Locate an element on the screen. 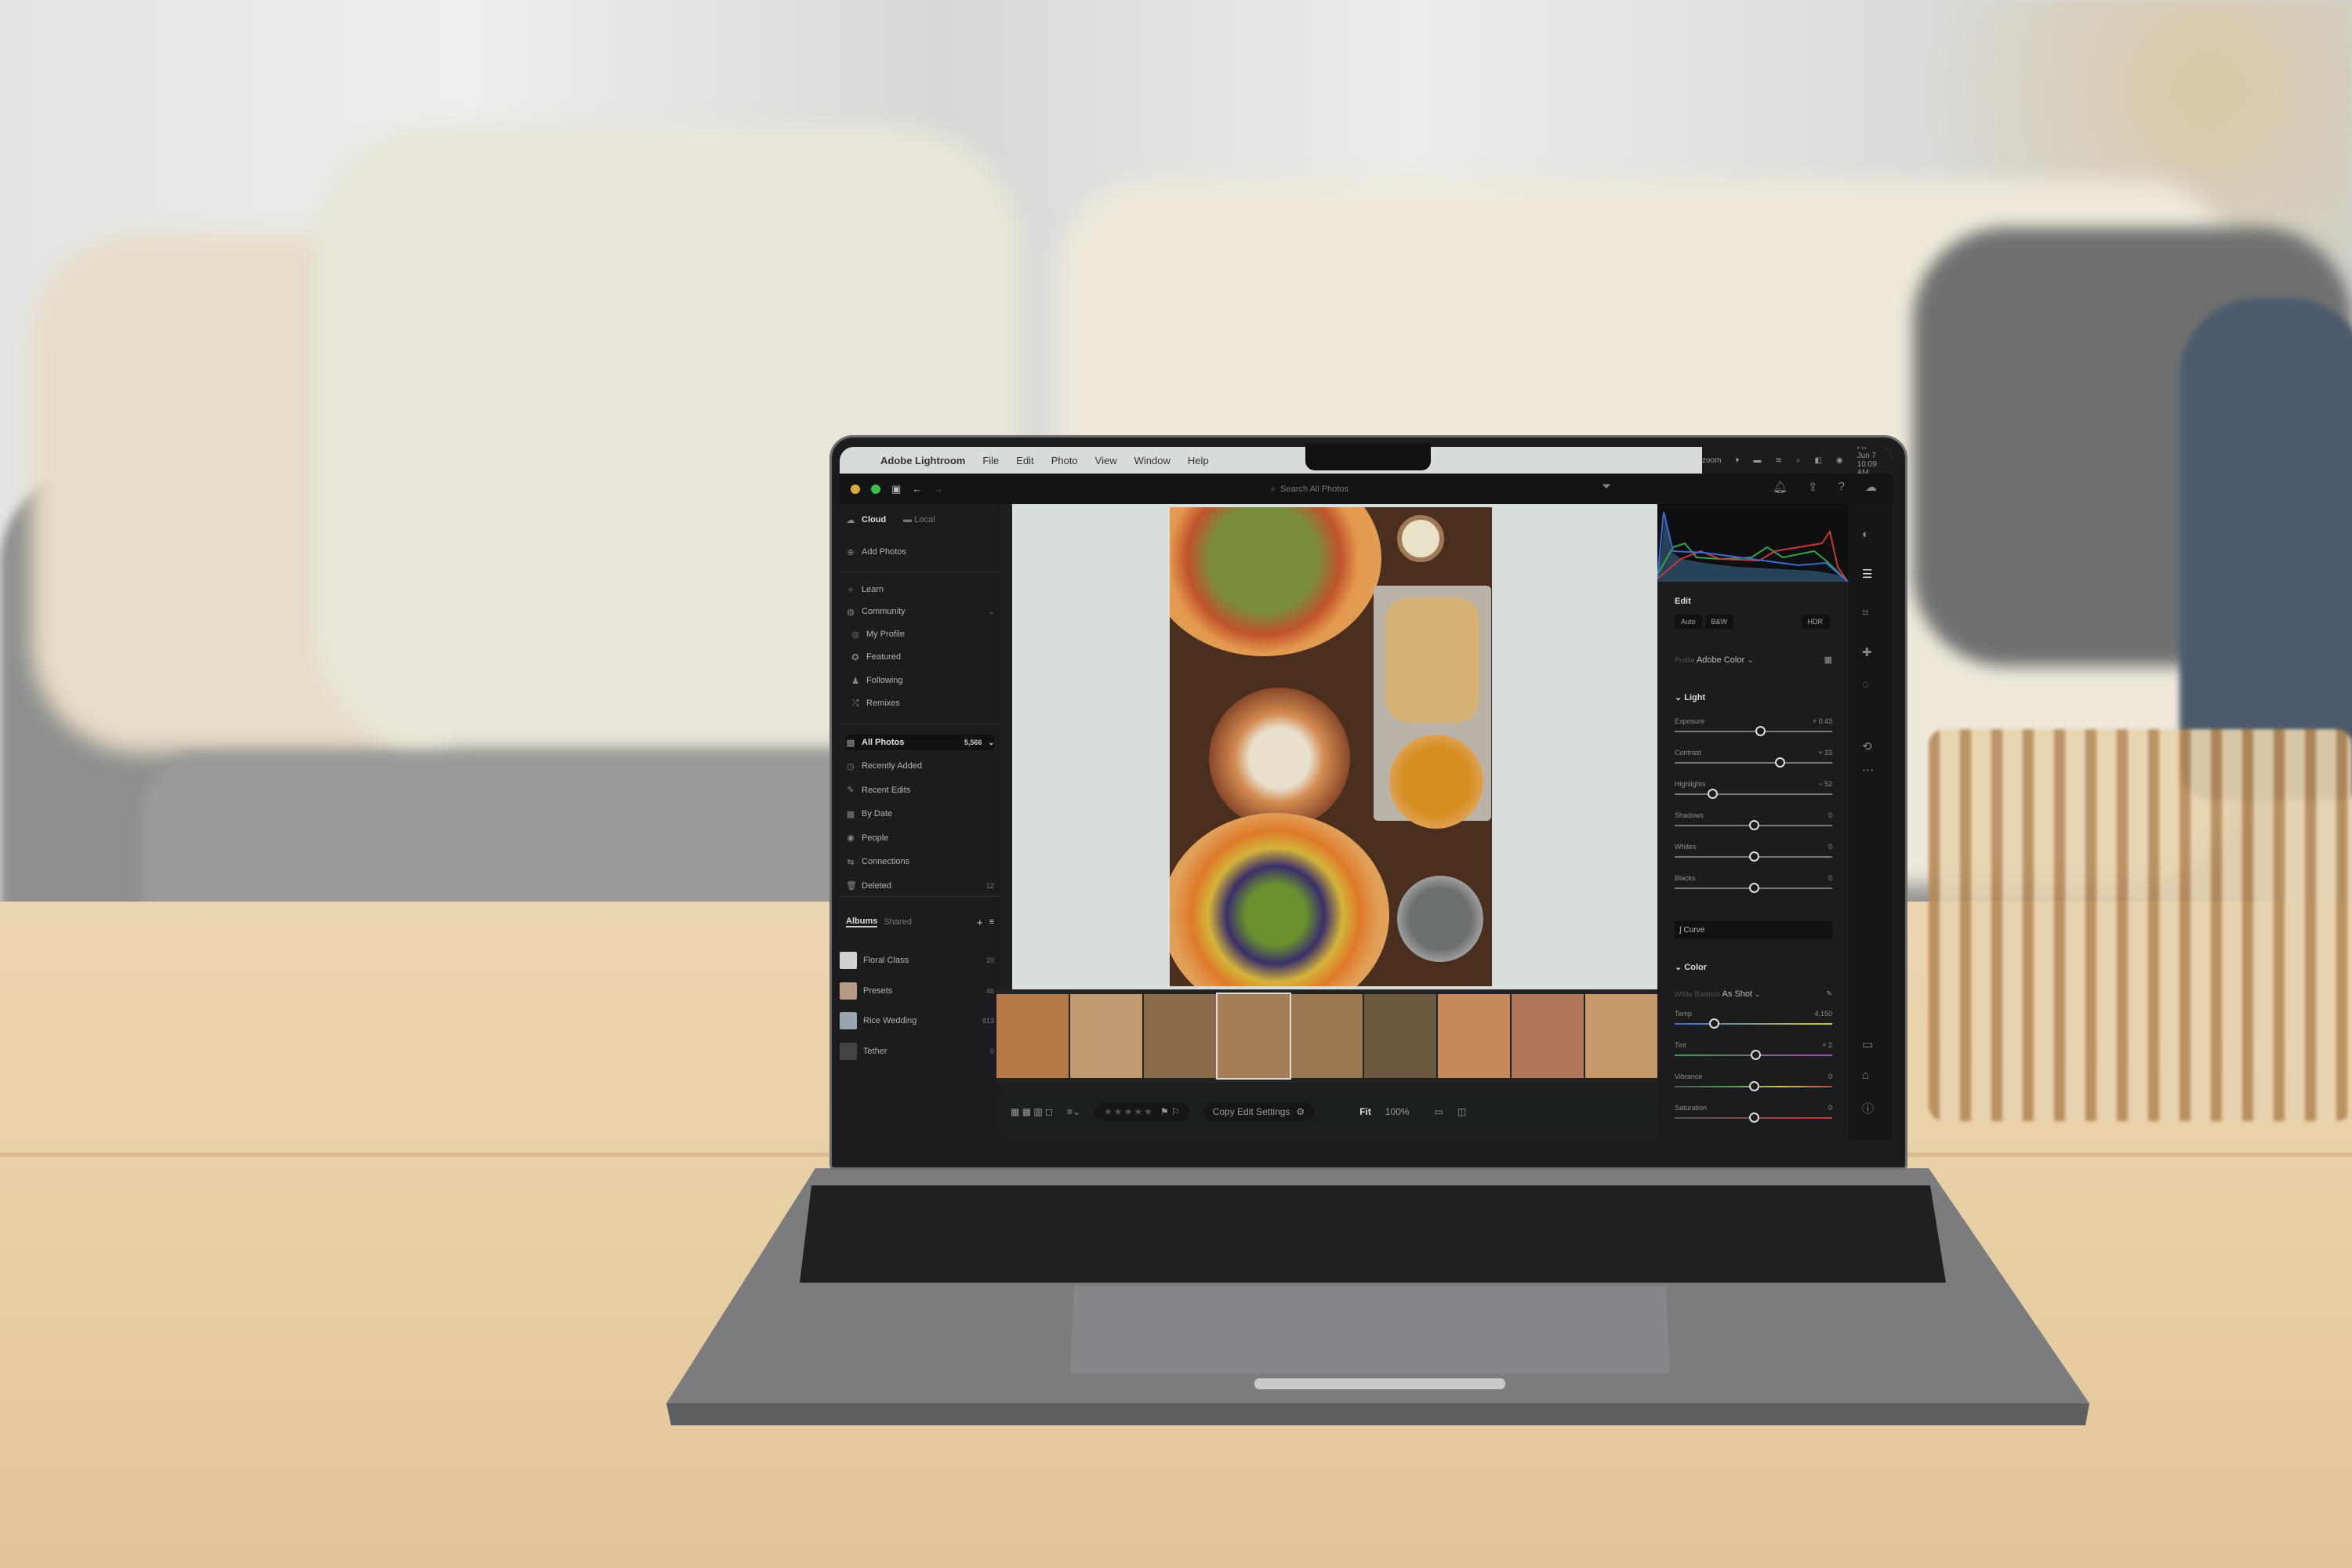 The image size is (2352, 1568). flag-icons: ⚑ ⚐ is located at coordinates (1170, 1111).